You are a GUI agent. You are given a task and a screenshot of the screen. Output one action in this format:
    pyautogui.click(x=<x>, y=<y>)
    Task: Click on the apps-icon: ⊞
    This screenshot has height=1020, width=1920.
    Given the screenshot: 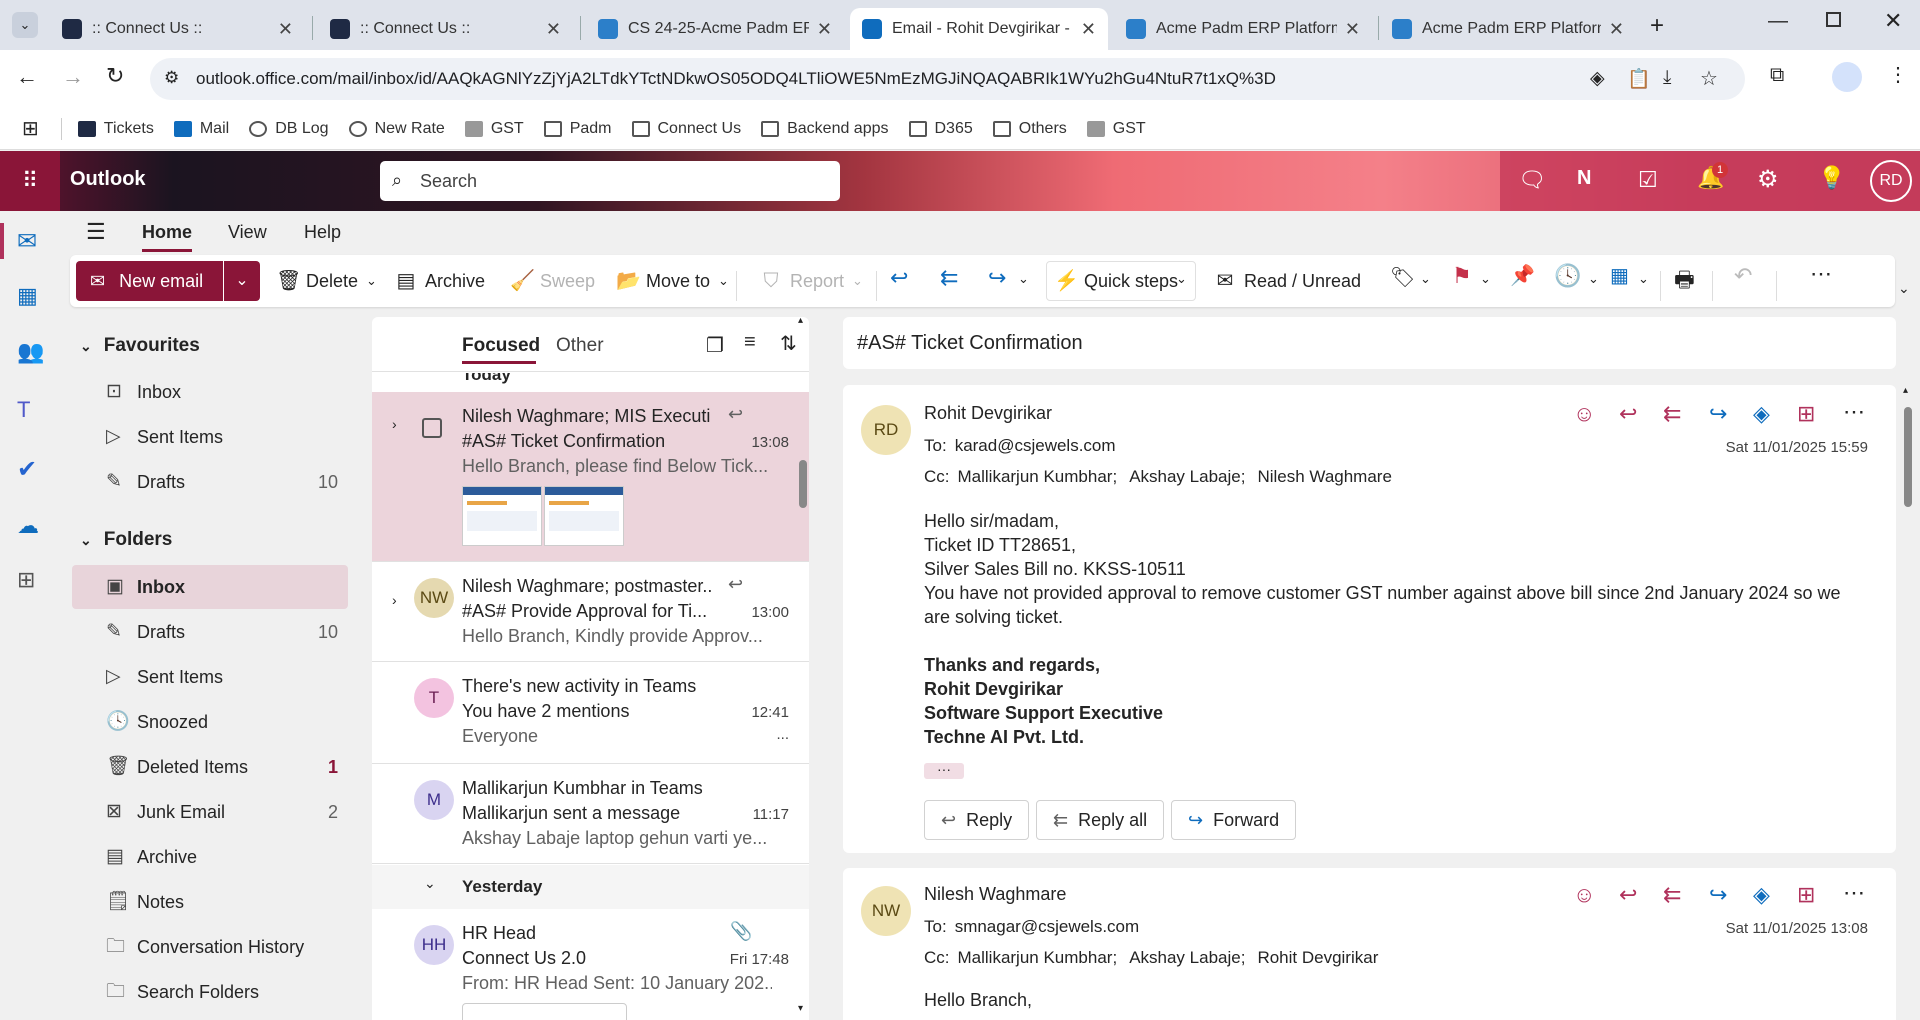 What is the action you would take?
    pyautogui.click(x=1806, y=895)
    